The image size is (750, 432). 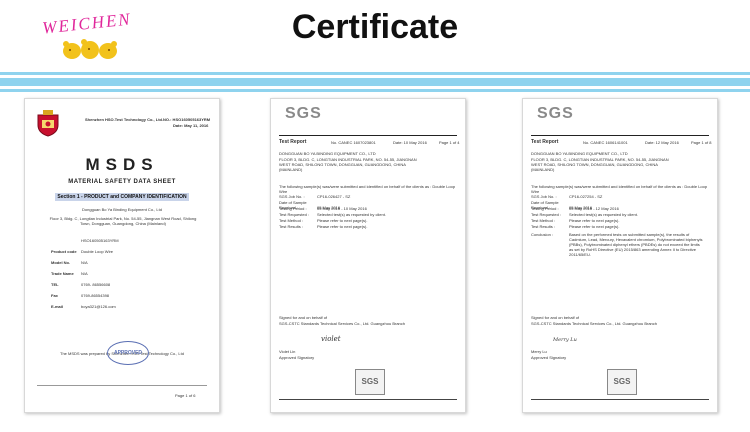 I want to click on field-row: Model No. N/A, so click(x=69, y=262).